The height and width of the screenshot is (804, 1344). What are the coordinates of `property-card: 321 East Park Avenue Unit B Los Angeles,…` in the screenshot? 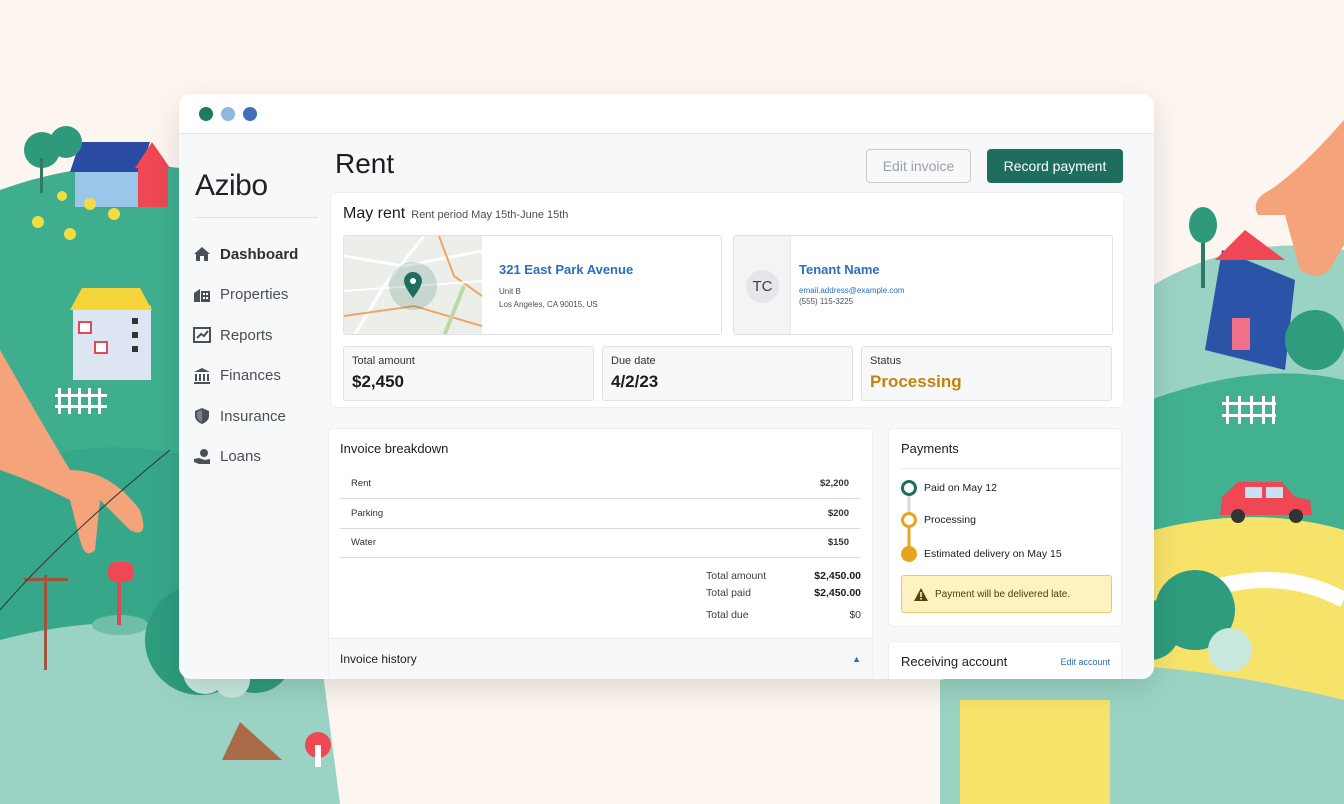 It's located at (532, 285).